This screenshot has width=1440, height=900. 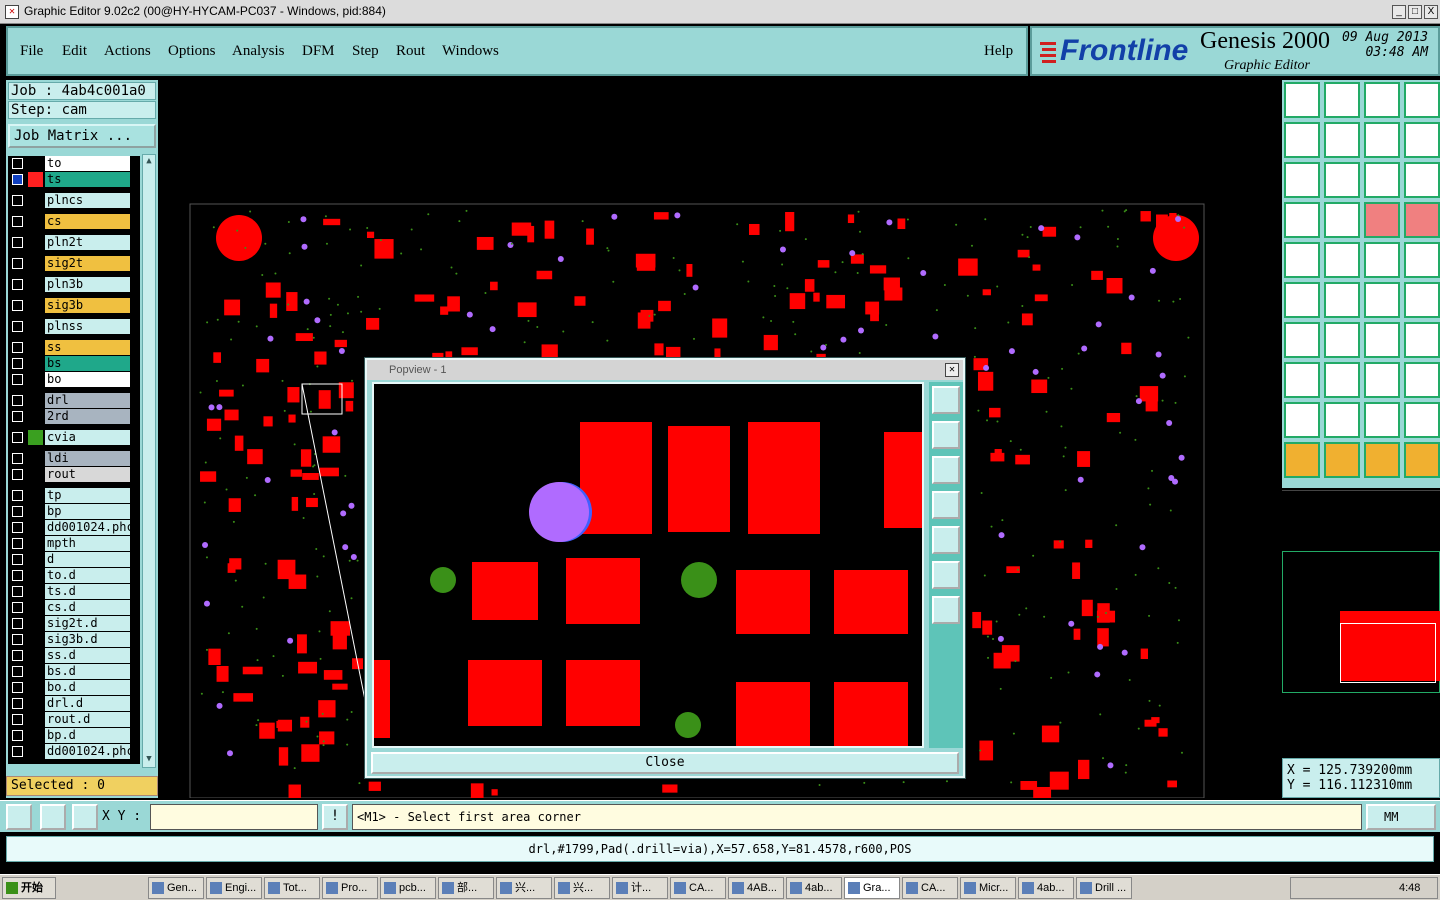 I want to click on layer-row: dd001024.phc, so click(x=74, y=751).